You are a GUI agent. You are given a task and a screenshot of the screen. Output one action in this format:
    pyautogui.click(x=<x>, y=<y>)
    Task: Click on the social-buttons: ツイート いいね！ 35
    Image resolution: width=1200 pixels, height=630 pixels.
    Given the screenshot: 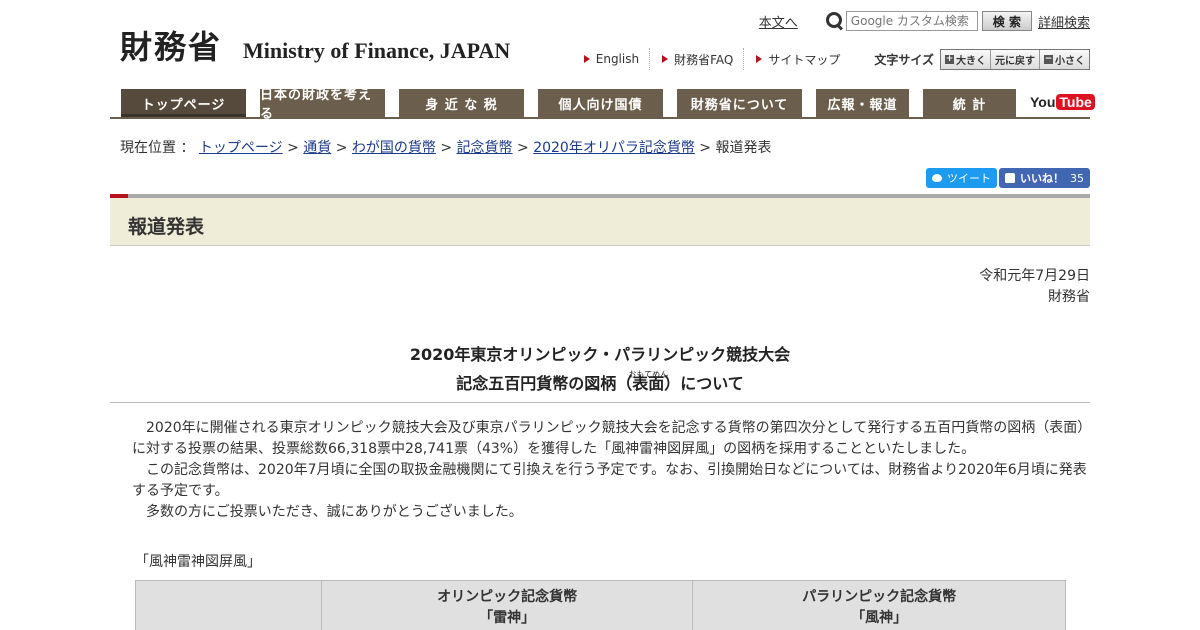 What is the action you would take?
    pyautogui.click(x=1008, y=178)
    